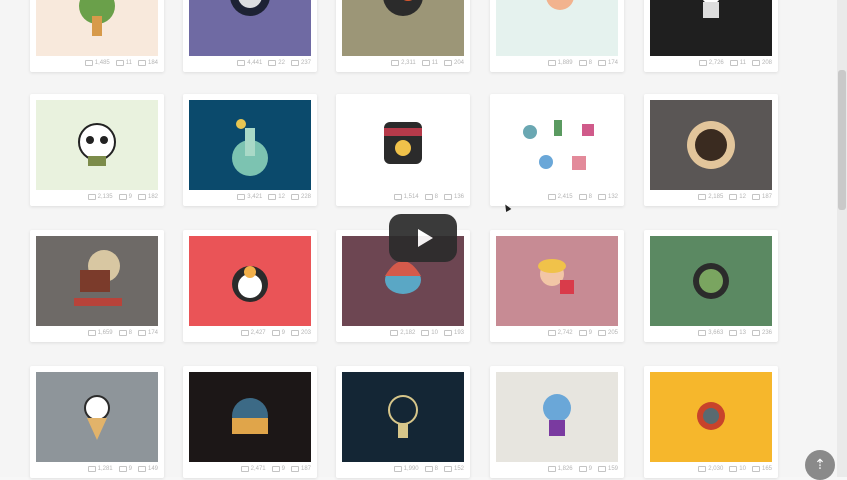  What do you see at coordinates (711, 9) in the screenshot?
I see `astronaut-illustration` at bounding box center [711, 9].